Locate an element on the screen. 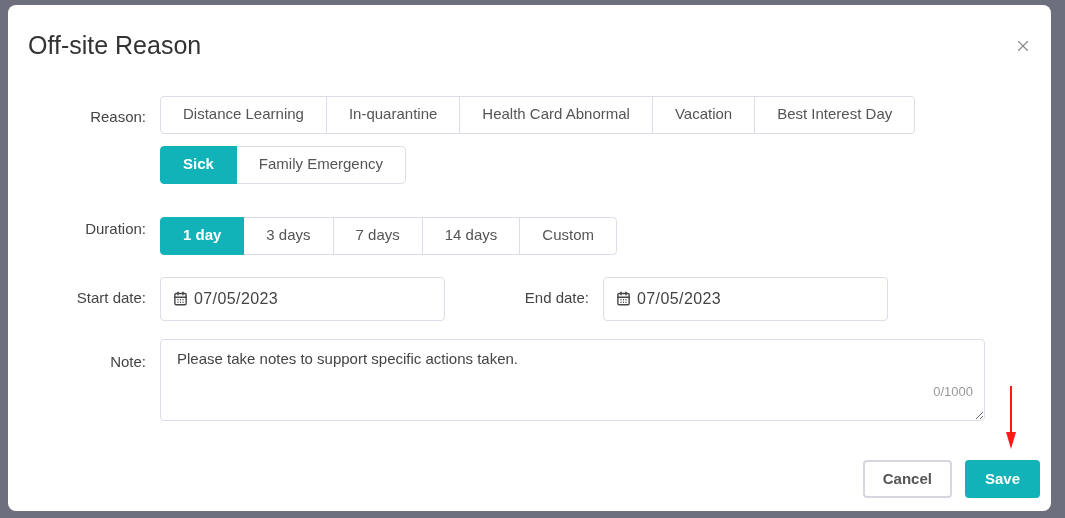 This screenshot has height=518, width=1065. option-button: Distance Learning is located at coordinates (243, 114).